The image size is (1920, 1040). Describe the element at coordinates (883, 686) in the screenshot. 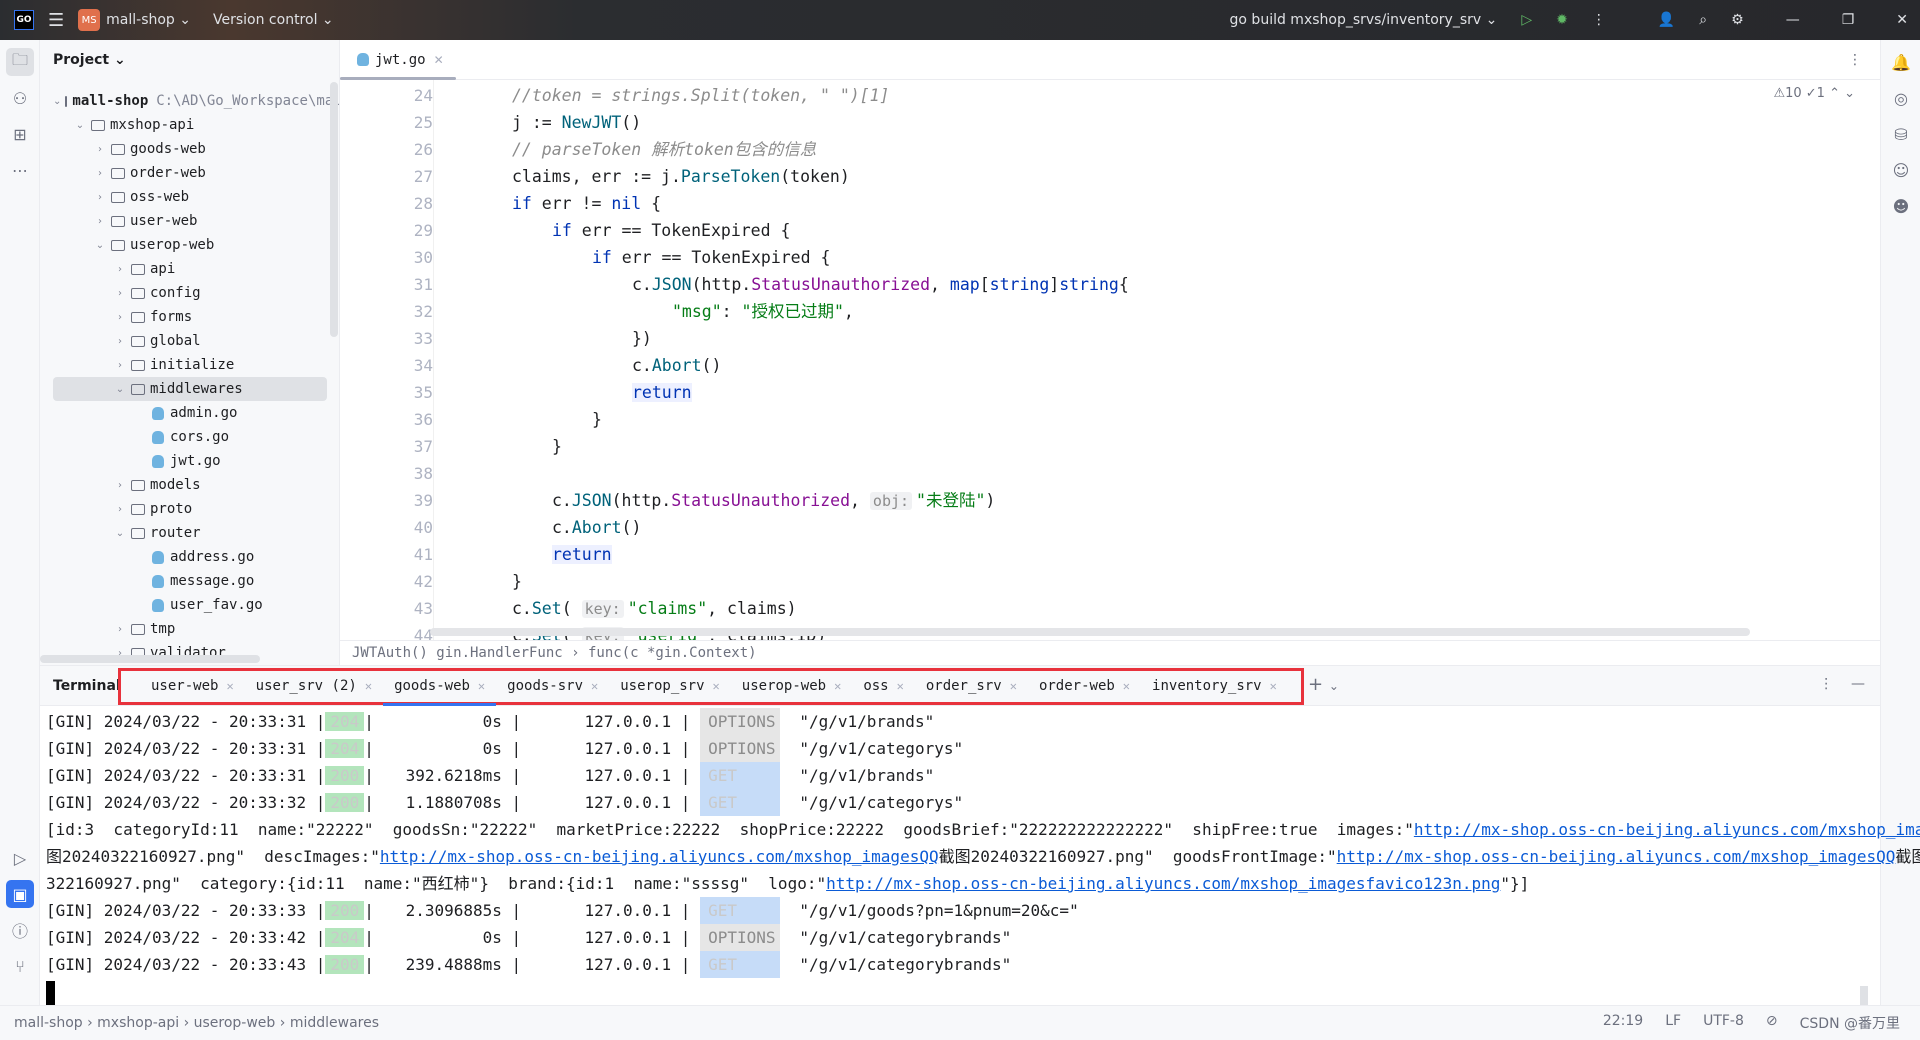

I see `terminal-tab-oss: oss ✕` at that location.